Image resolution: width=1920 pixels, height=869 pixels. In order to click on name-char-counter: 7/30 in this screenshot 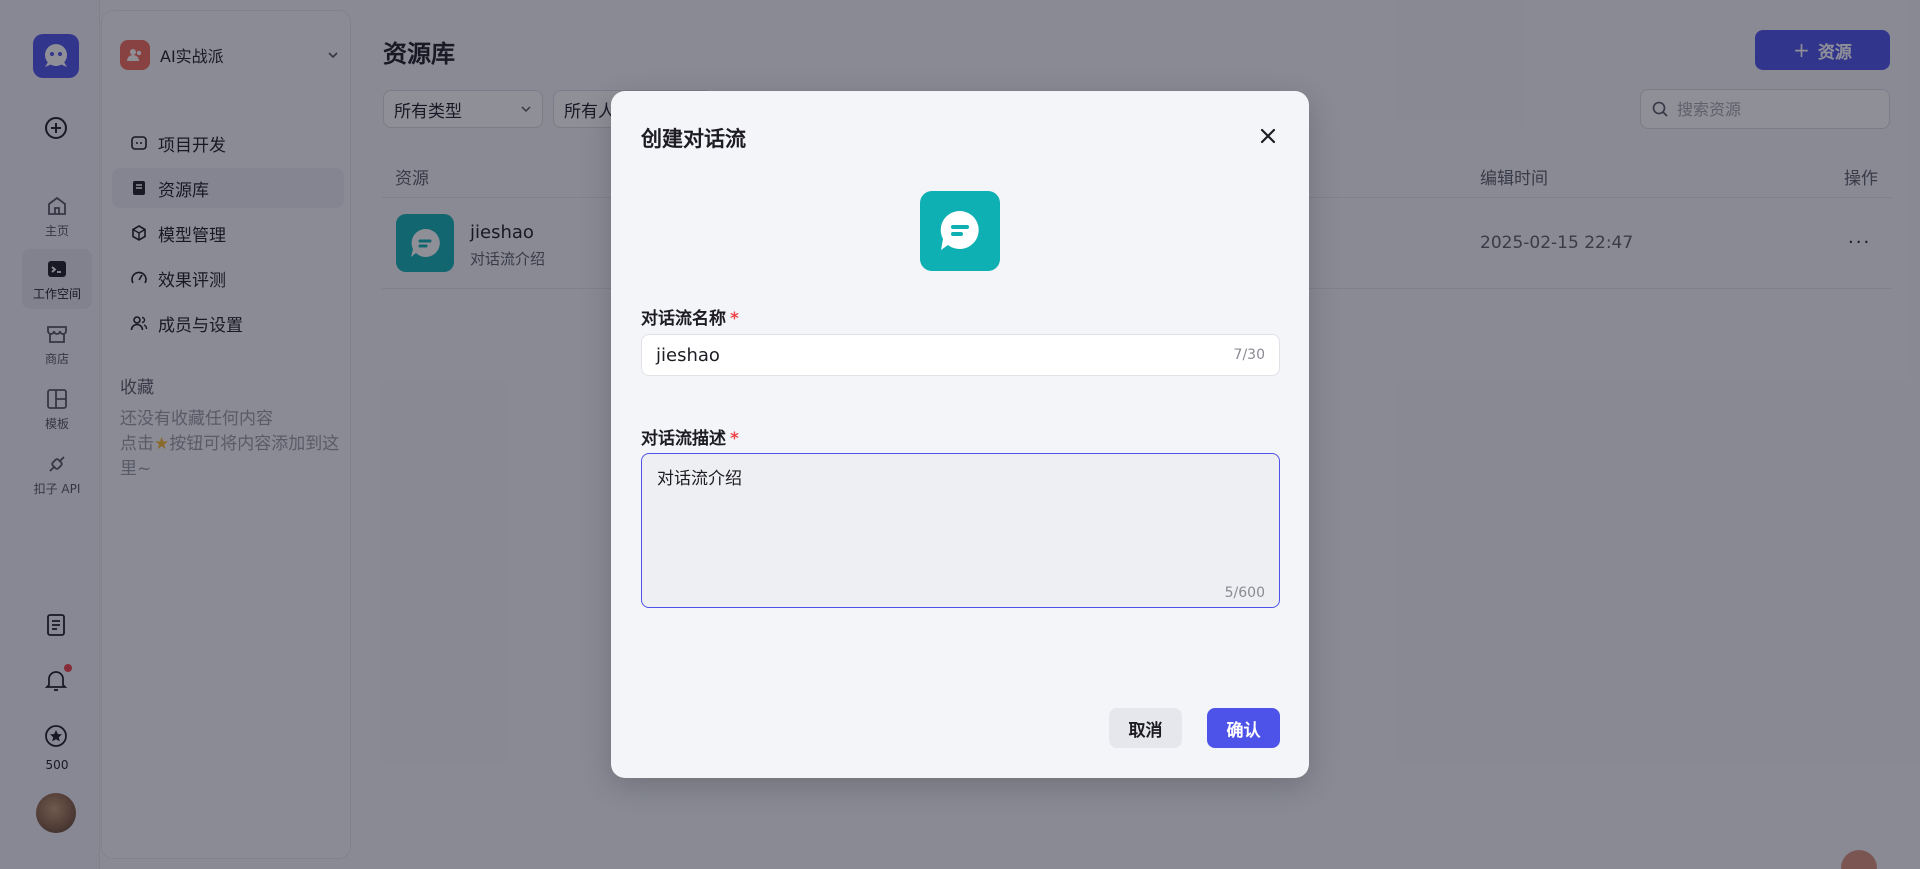, I will do `click(1249, 355)`.